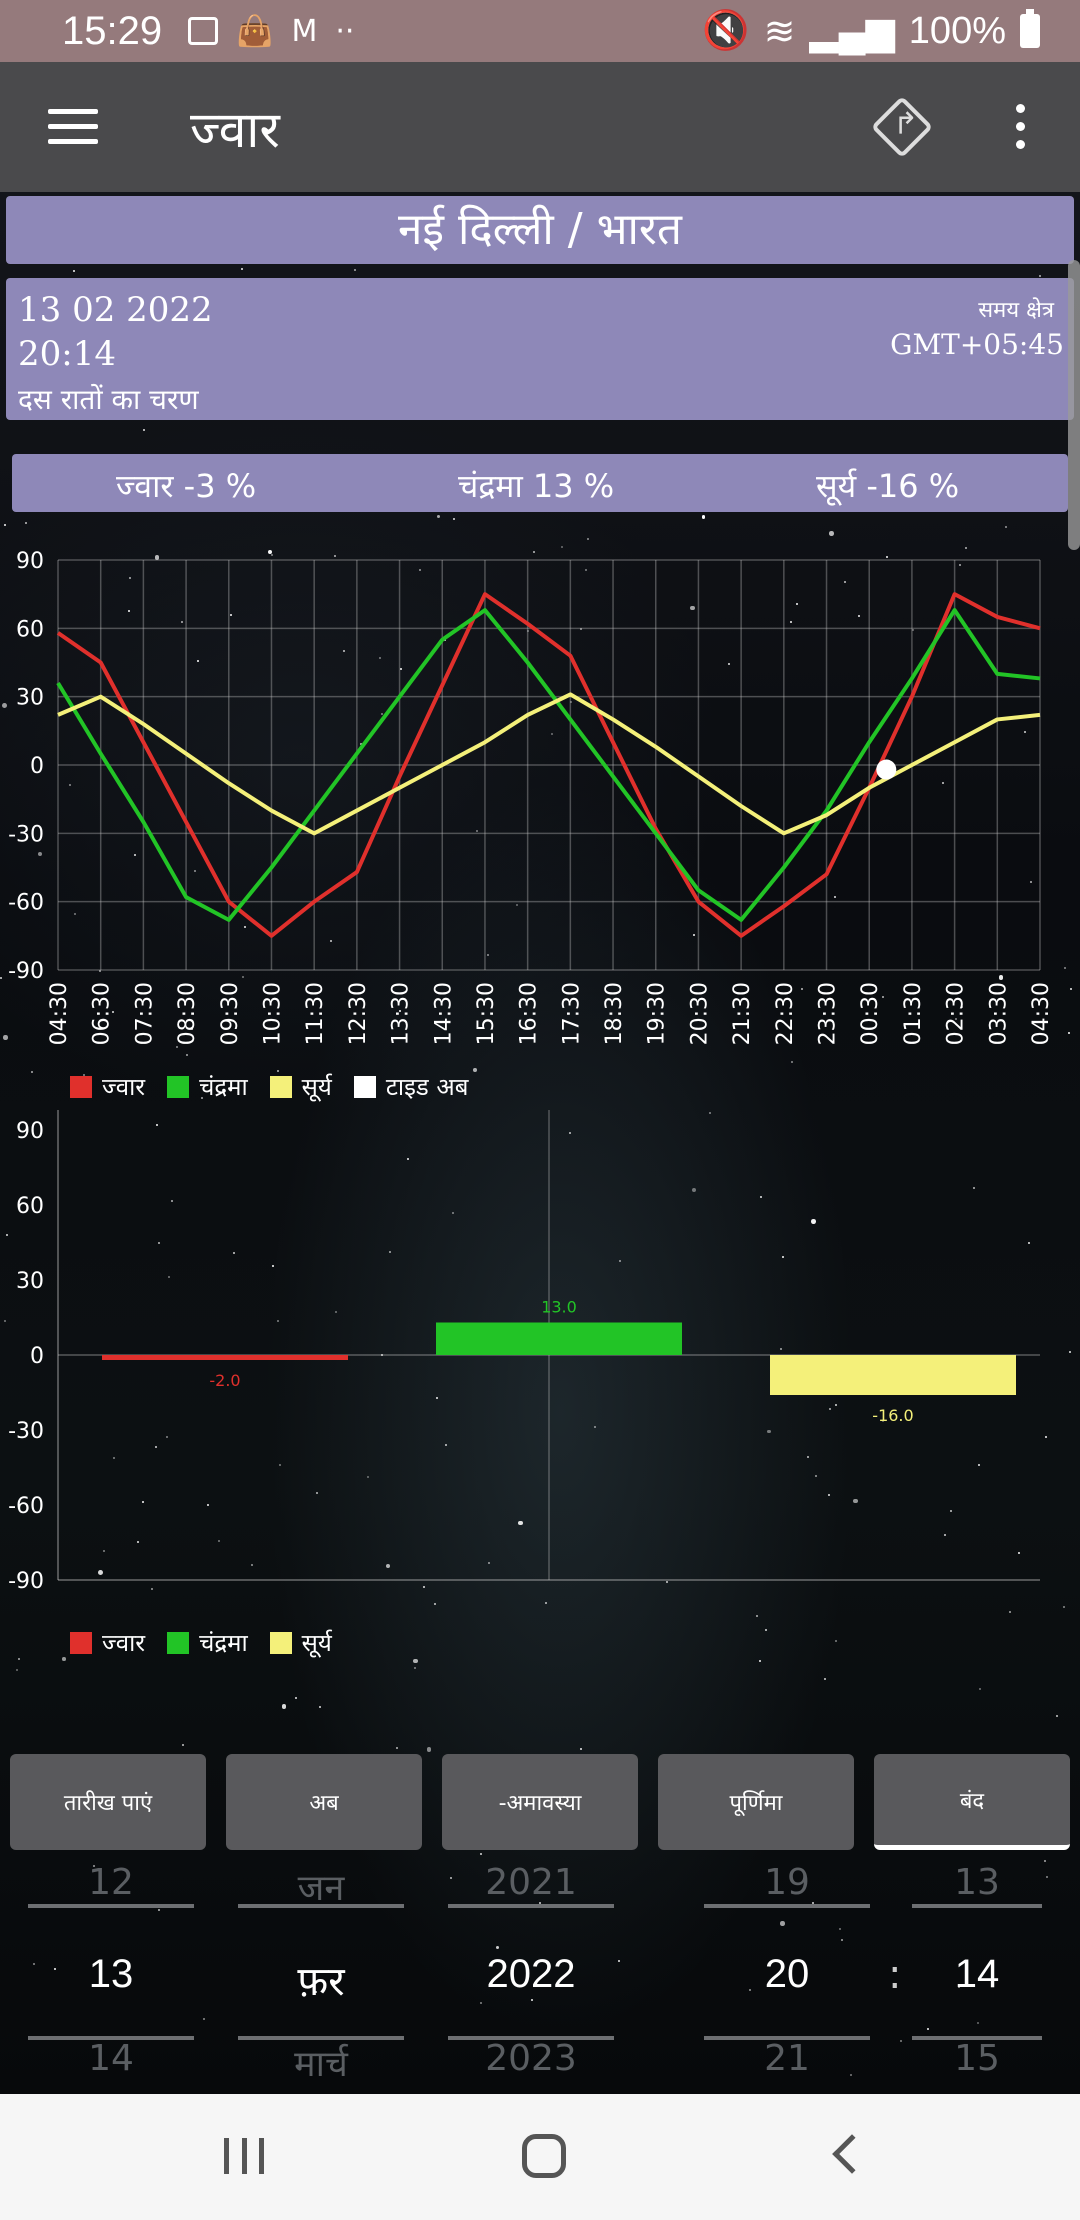 This screenshot has height=2220, width=1080. What do you see at coordinates (977, 1974) in the screenshot?
I see `minute-current: 14` at bounding box center [977, 1974].